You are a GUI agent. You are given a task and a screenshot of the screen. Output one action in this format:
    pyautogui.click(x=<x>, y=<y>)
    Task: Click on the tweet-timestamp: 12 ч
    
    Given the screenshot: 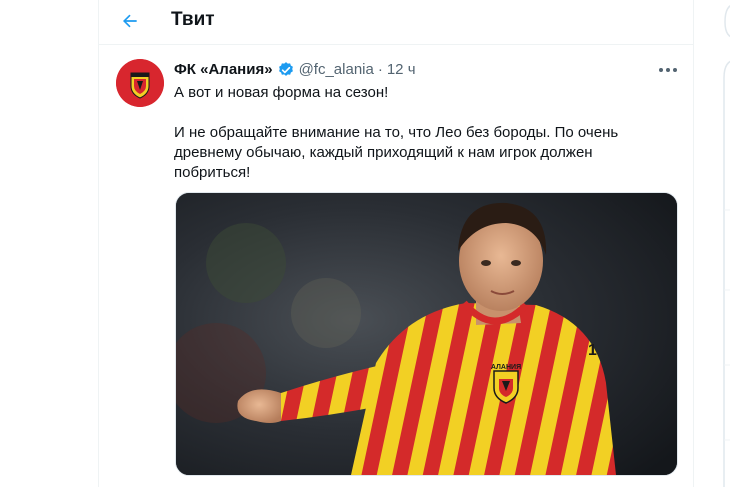 What is the action you would take?
    pyautogui.click(x=401, y=69)
    